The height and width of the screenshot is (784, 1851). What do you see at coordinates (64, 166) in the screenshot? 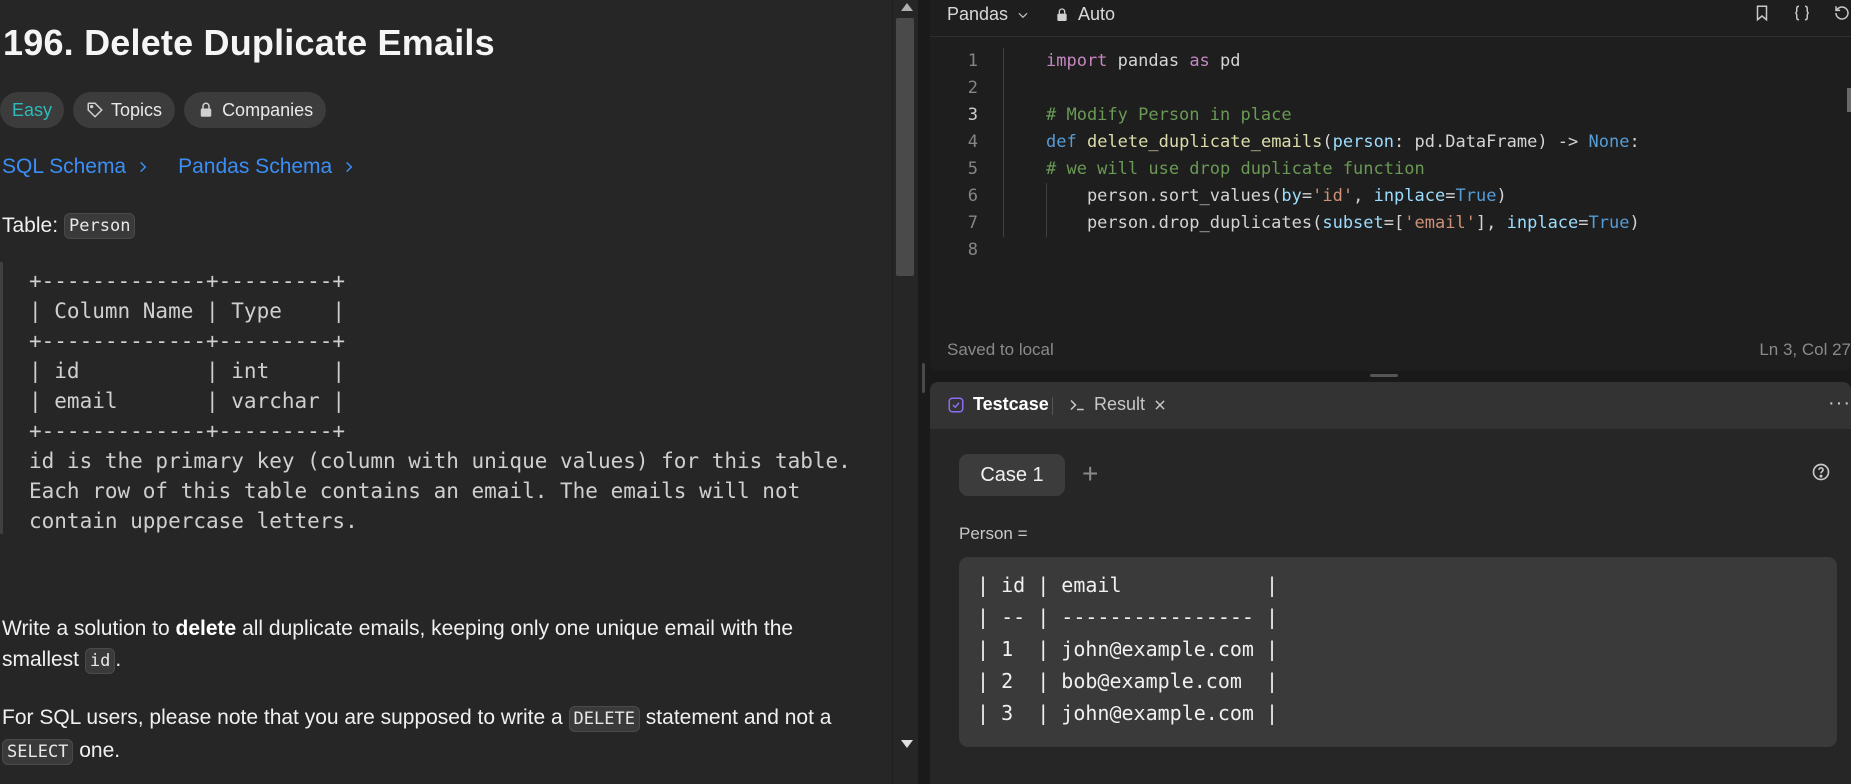
I see `sql-schema-label: SQL Schema` at bounding box center [64, 166].